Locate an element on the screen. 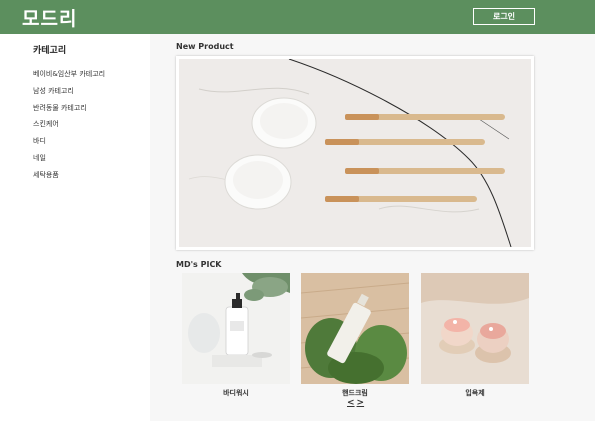  category-item-pets: 반려동물 카테고리 is located at coordinates (69, 110).